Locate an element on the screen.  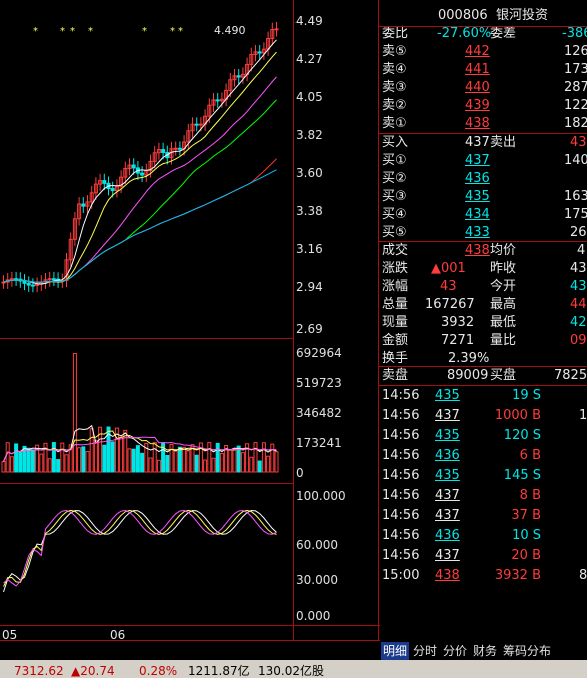
bid-row: 买⑤ 433 26 is located at coordinates (484, 233).